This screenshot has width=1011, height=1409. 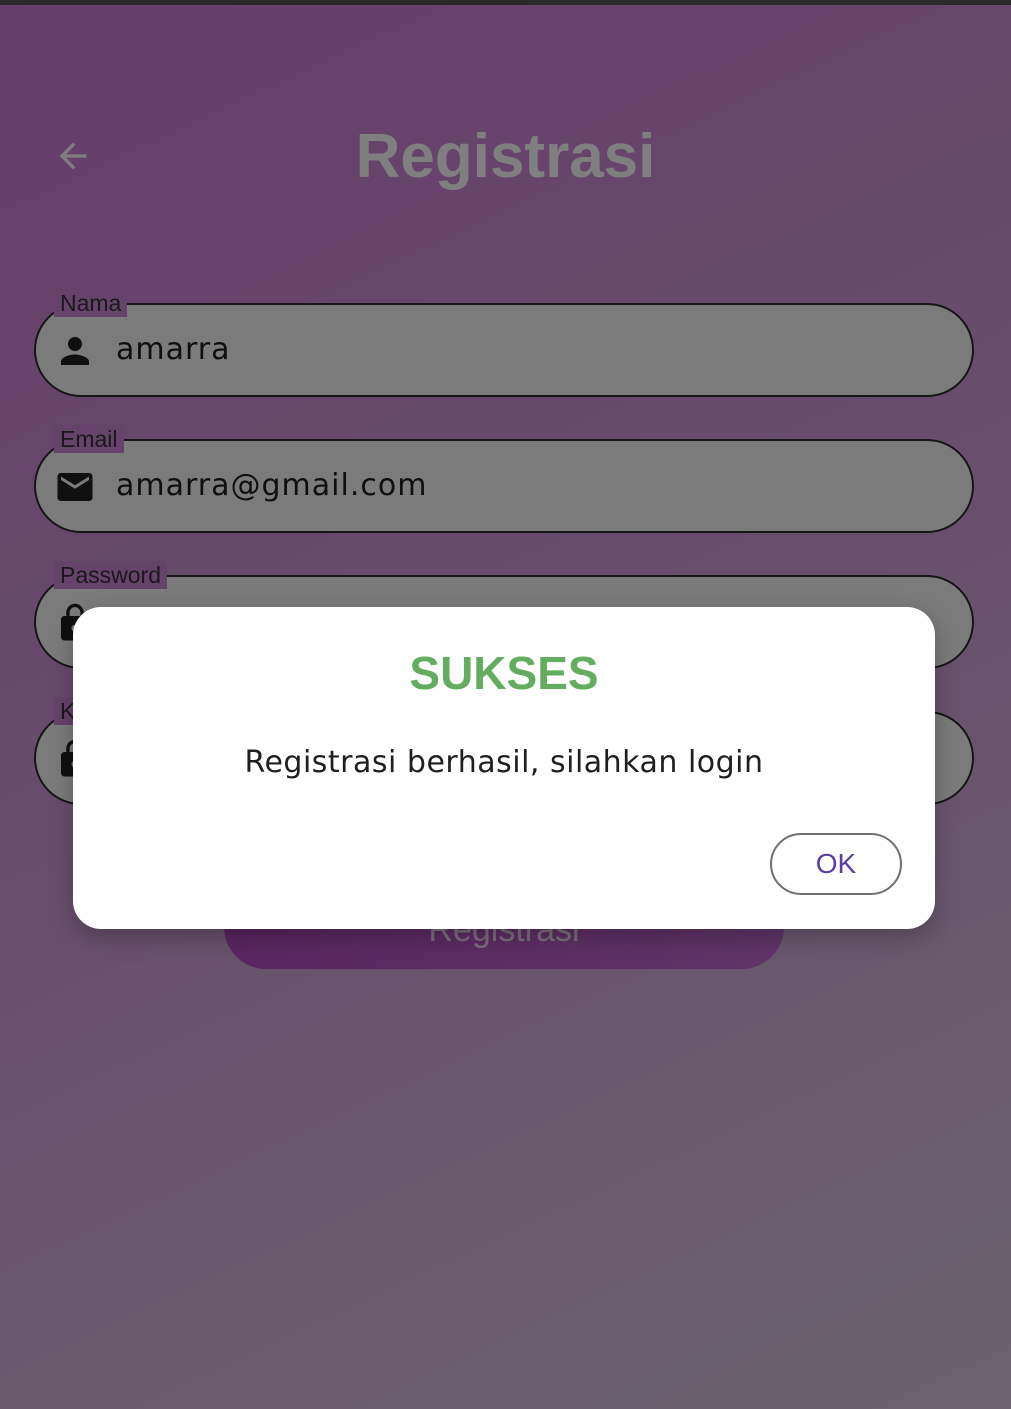 What do you see at coordinates (836, 864) in the screenshot?
I see `ok-button: OK` at bounding box center [836, 864].